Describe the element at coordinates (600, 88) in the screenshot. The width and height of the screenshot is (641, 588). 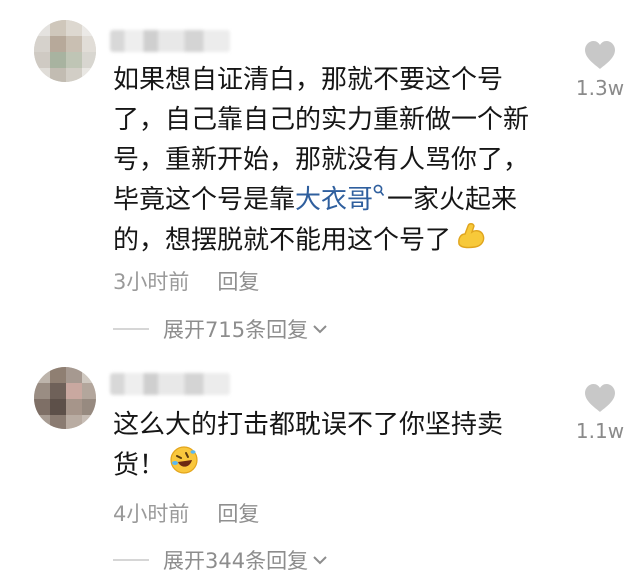
I see `like-count: 1.3w` at that location.